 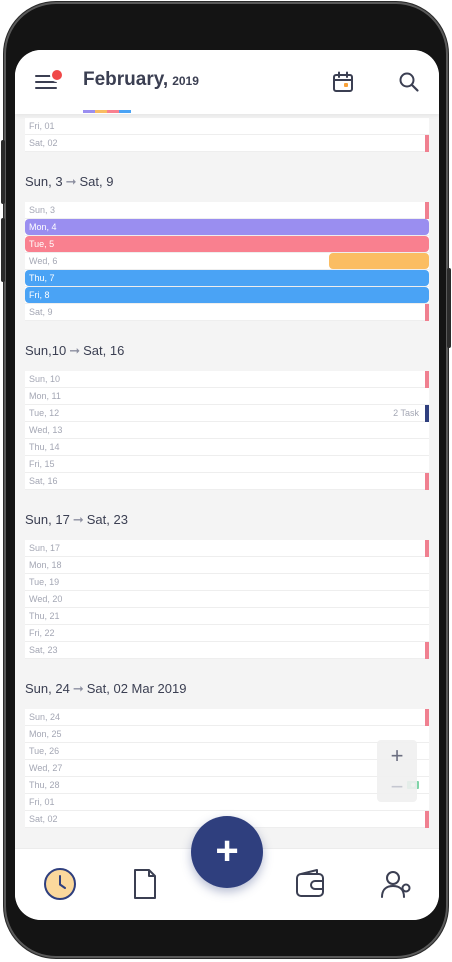 What do you see at coordinates (43, 261) in the screenshot?
I see `day-label: Wed, 6` at bounding box center [43, 261].